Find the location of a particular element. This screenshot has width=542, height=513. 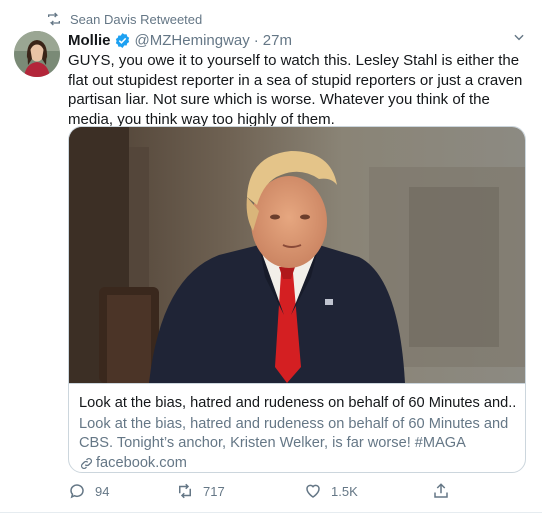

tweet-actions: 94 717 1.5K is located at coordinates (268, 491).